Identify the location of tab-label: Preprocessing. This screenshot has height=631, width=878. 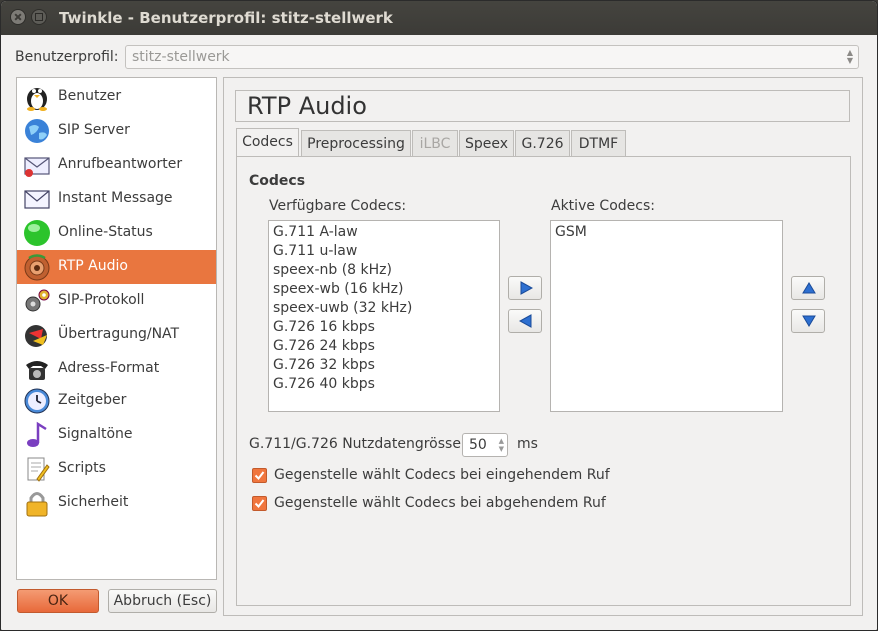
(356, 144).